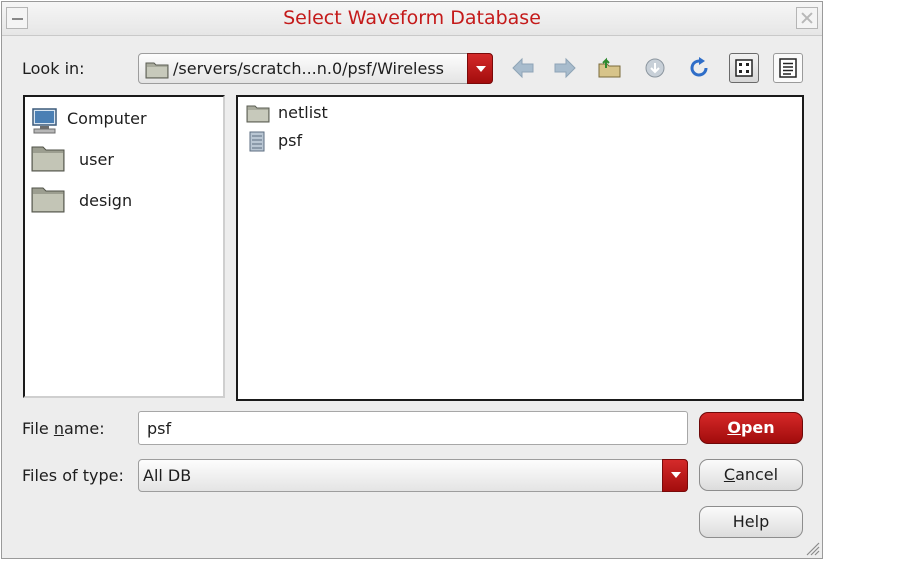  What do you see at coordinates (751, 475) in the screenshot?
I see `cancel-button: Cancel` at bounding box center [751, 475].